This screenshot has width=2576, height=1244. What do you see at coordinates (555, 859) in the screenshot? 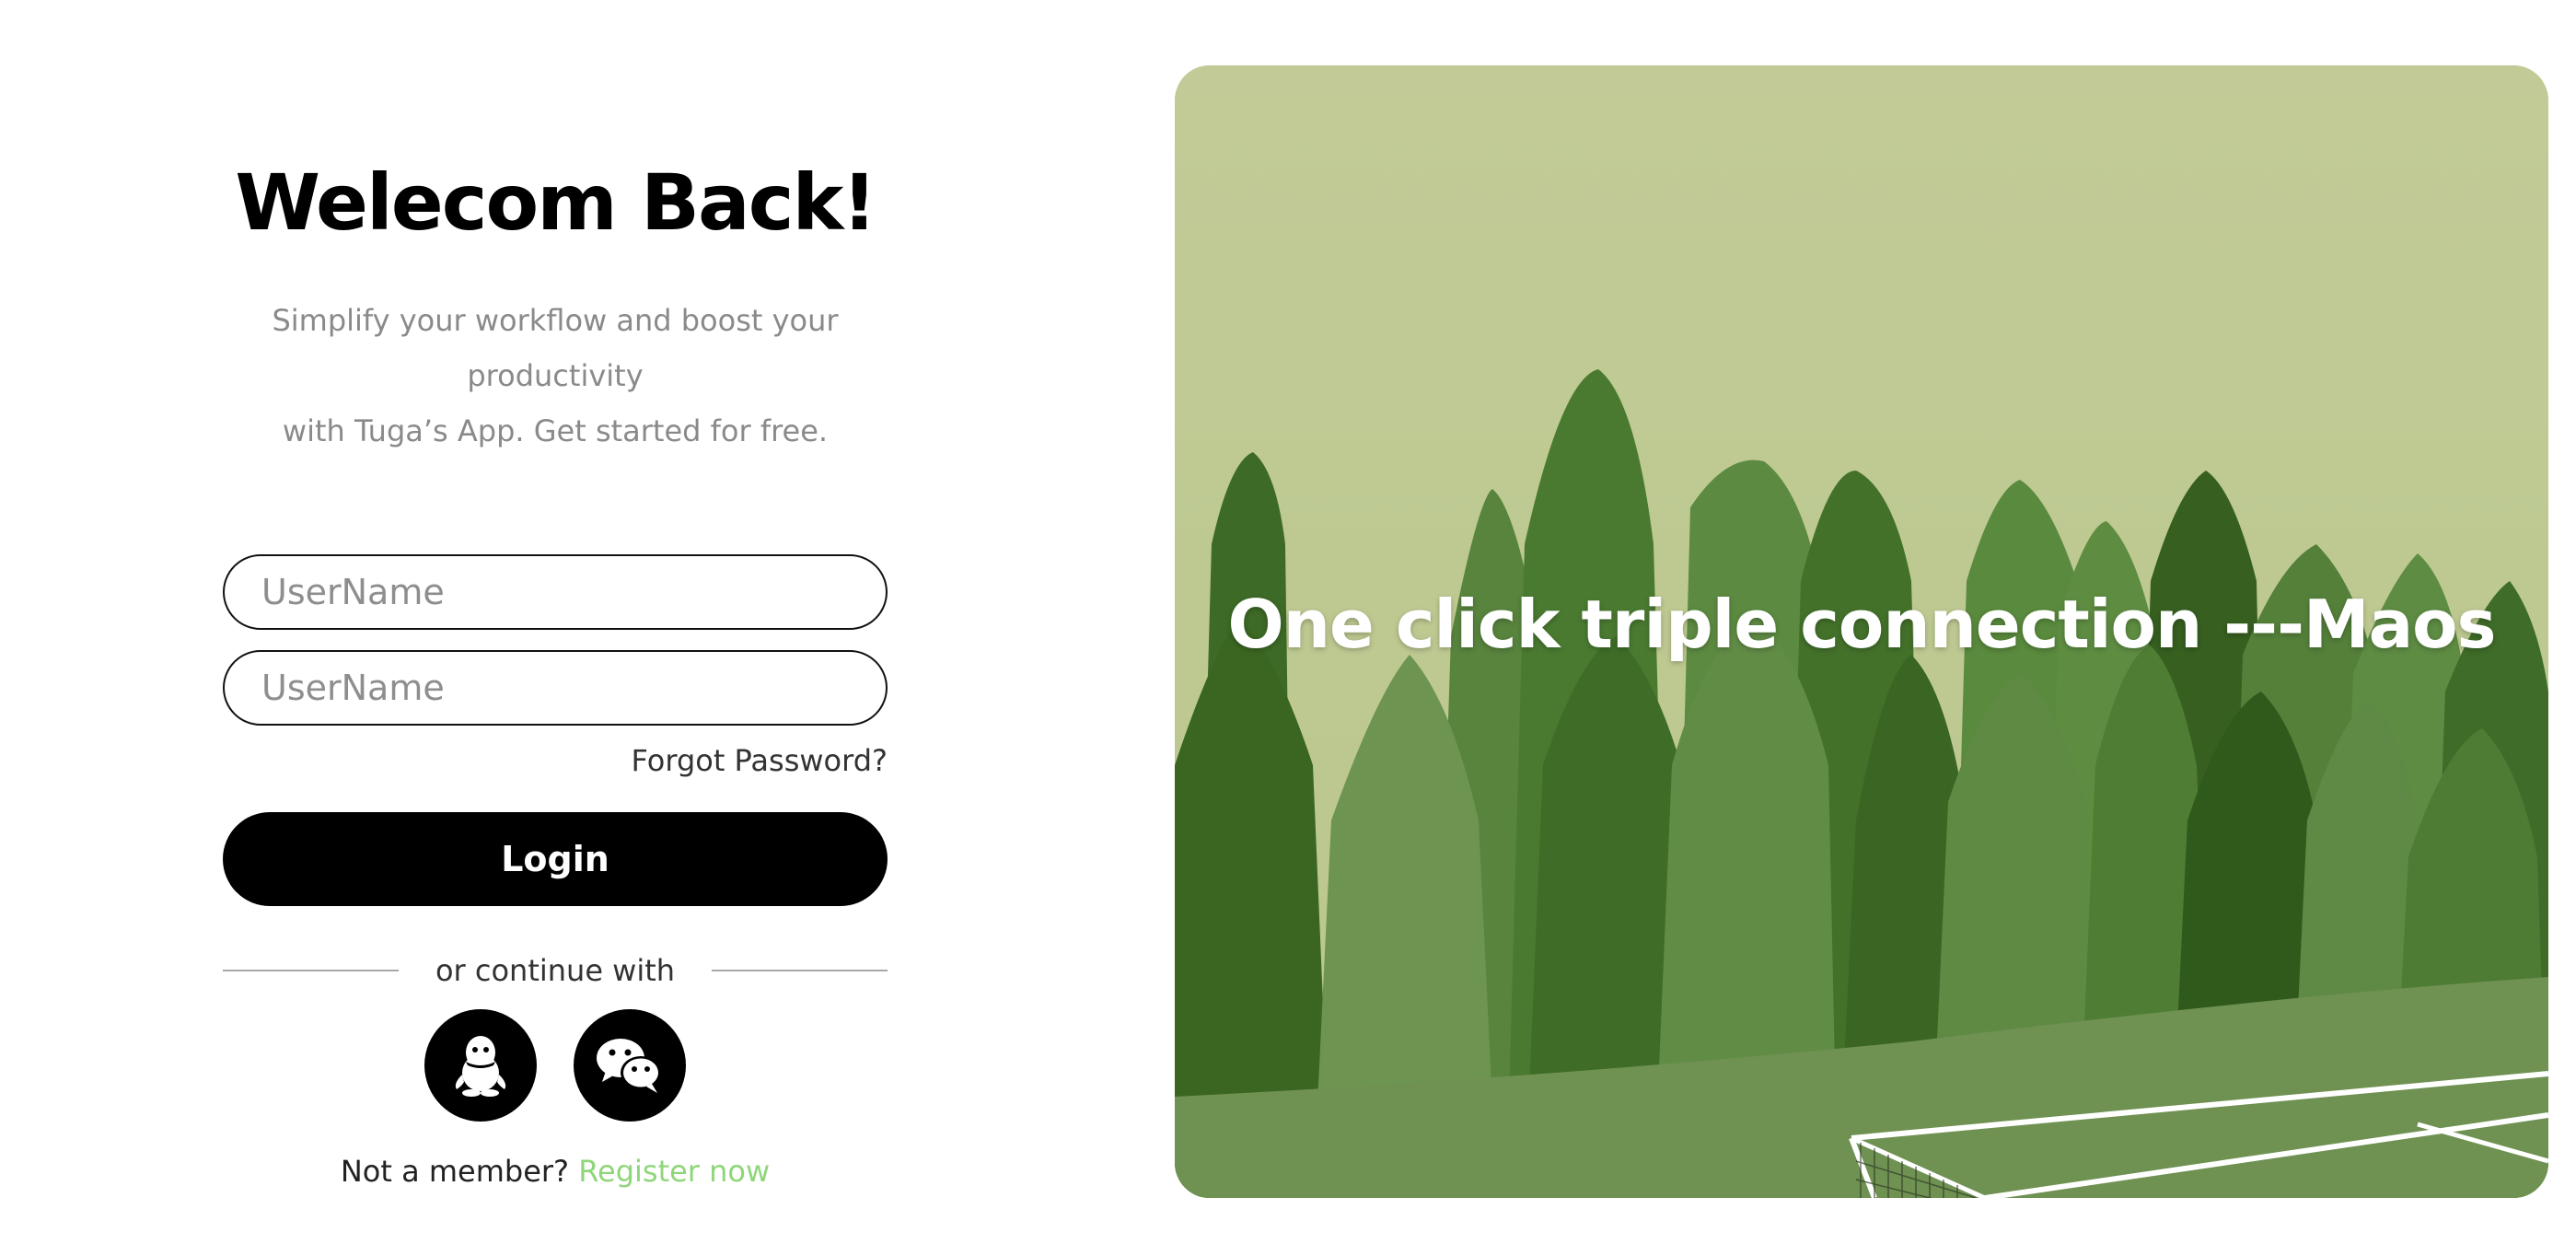
I see `login-button: Login` at bounding box center [555, 859].